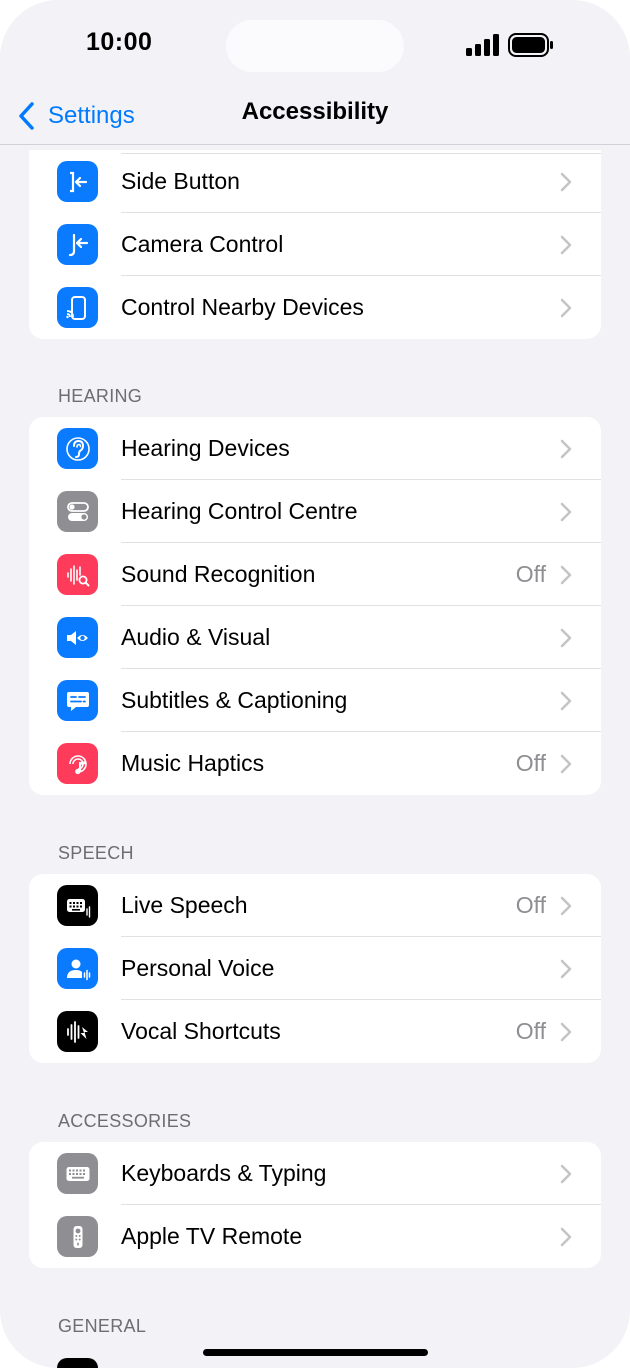 This screenshot has width=630, height=1368. I want to click on hearing-control-centre-row: Hearing Control Centre, so click(315, 511).